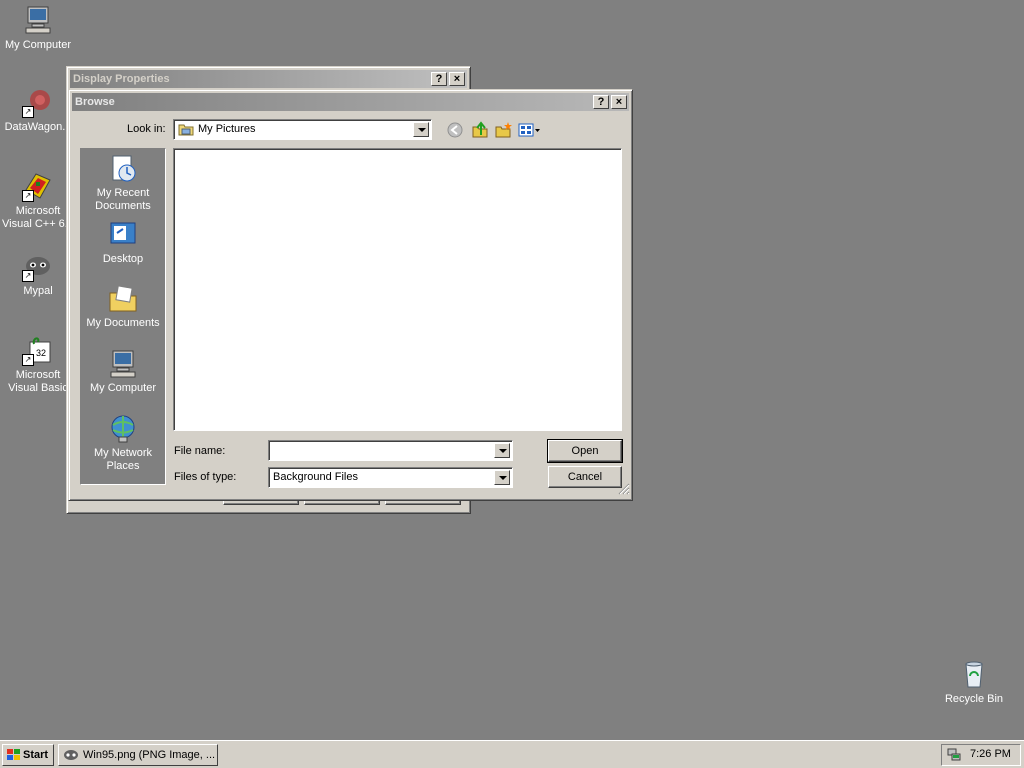 The image size is (1024, 768). Describe the element at coordinates (121, 79) in the screenshot. I see `window-title: Display Properties` at that location.